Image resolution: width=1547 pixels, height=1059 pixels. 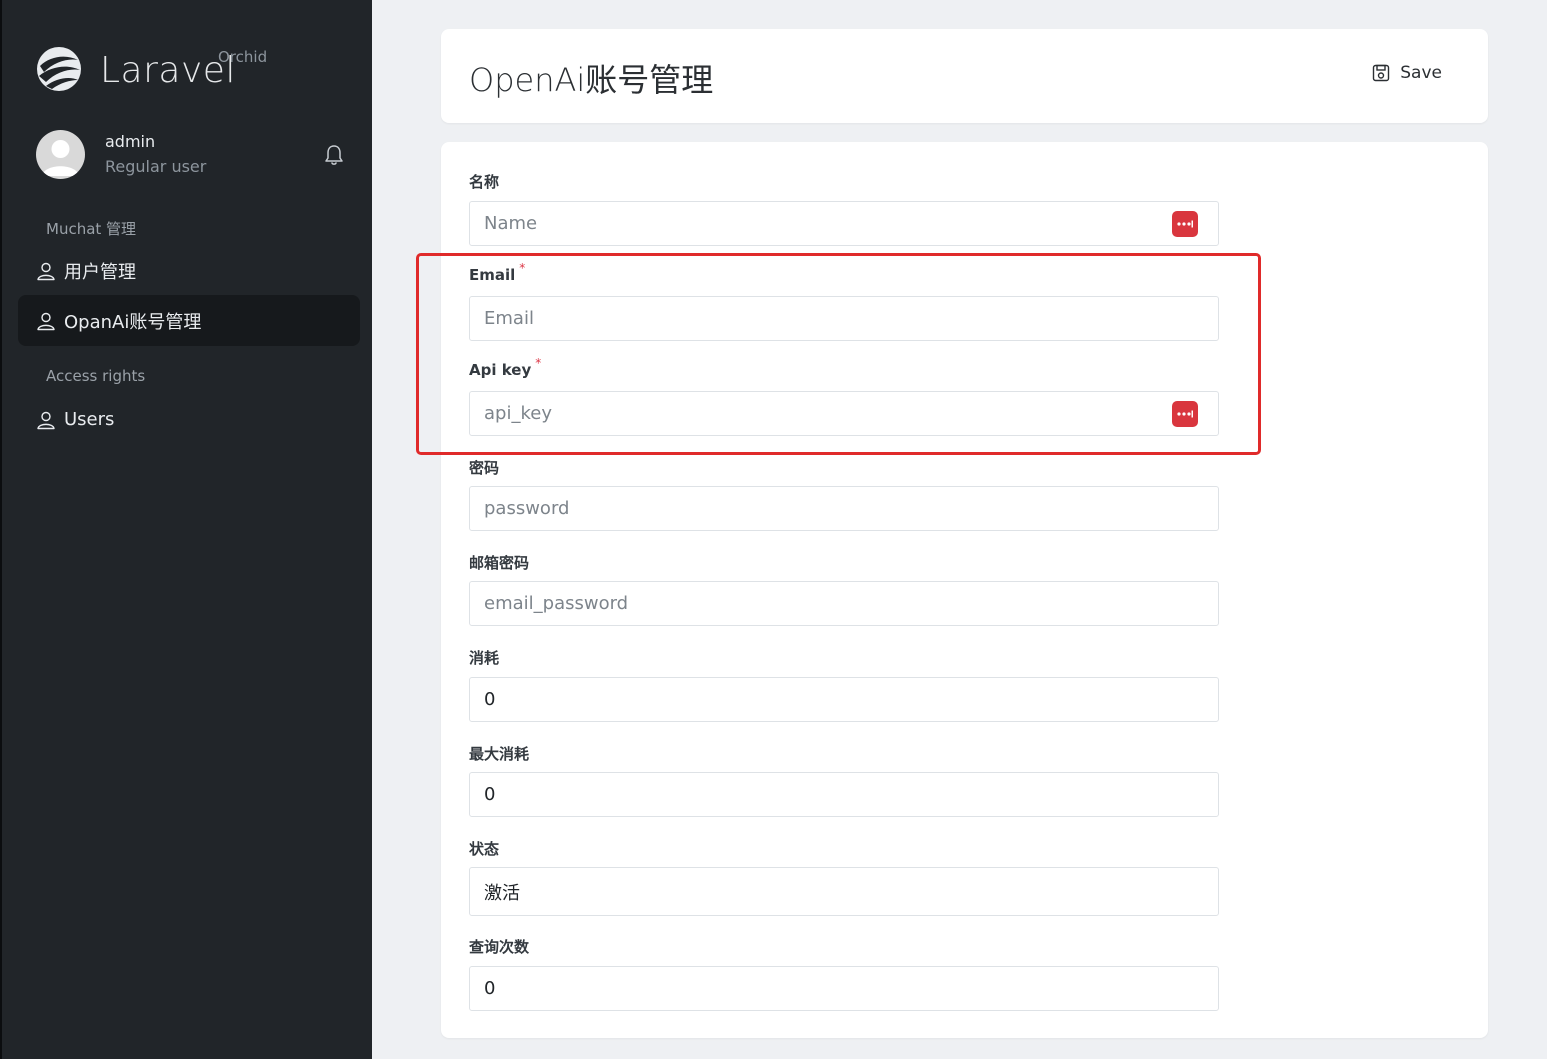 What do you see at coordinates (499, 947) in the screenshot?
I see `field-label-query-count: 查询次数` at bounding box center [499, 947].